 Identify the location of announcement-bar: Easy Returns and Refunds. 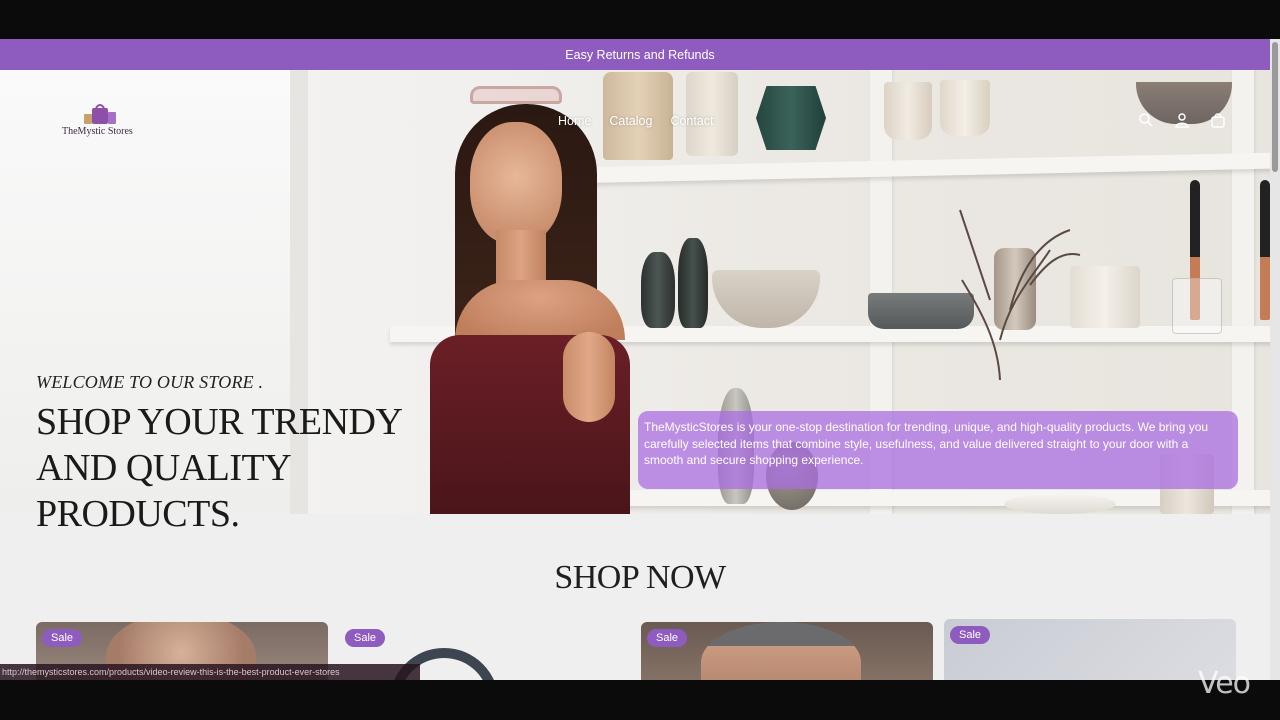
(640, 54).